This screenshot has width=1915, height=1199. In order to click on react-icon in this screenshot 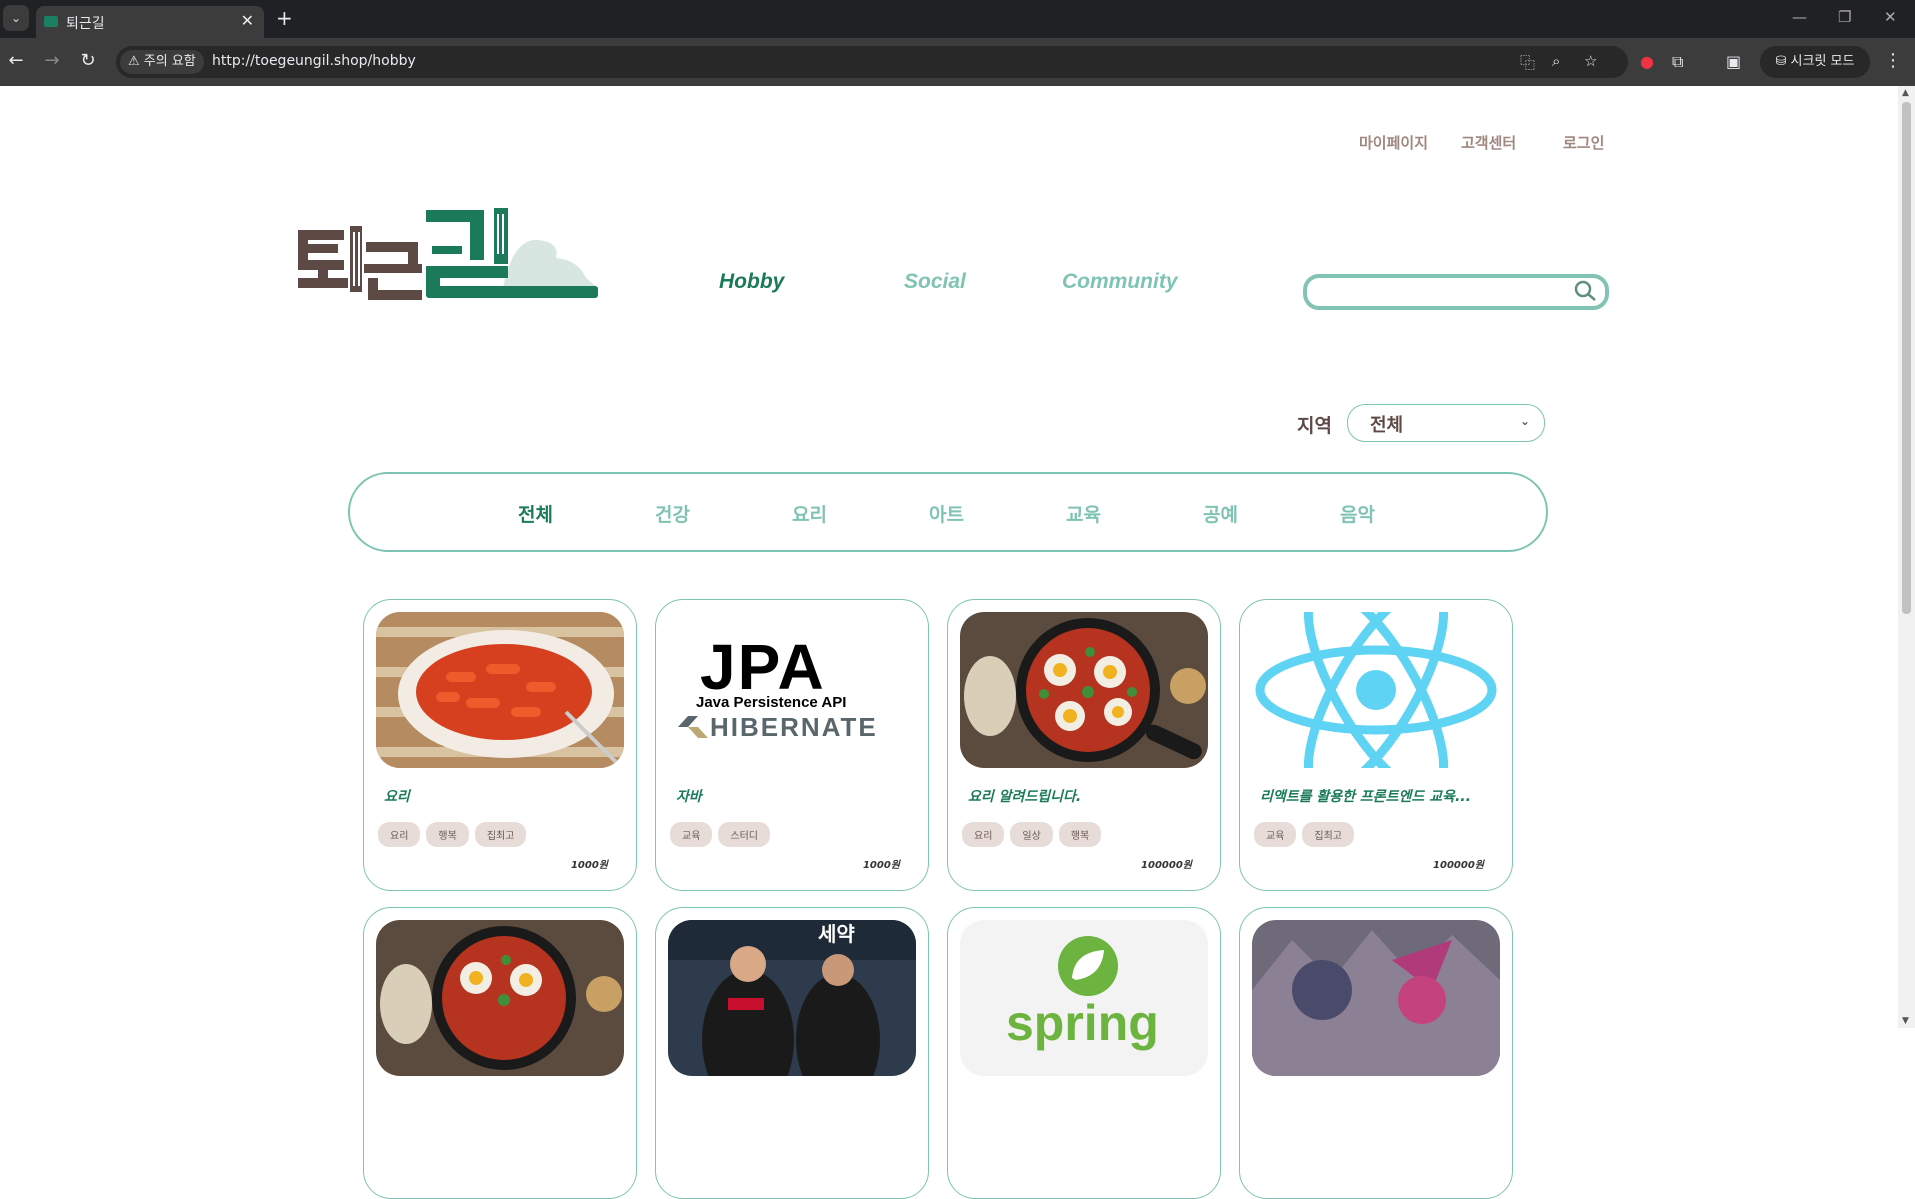, I will do `click(1376, 690)`.